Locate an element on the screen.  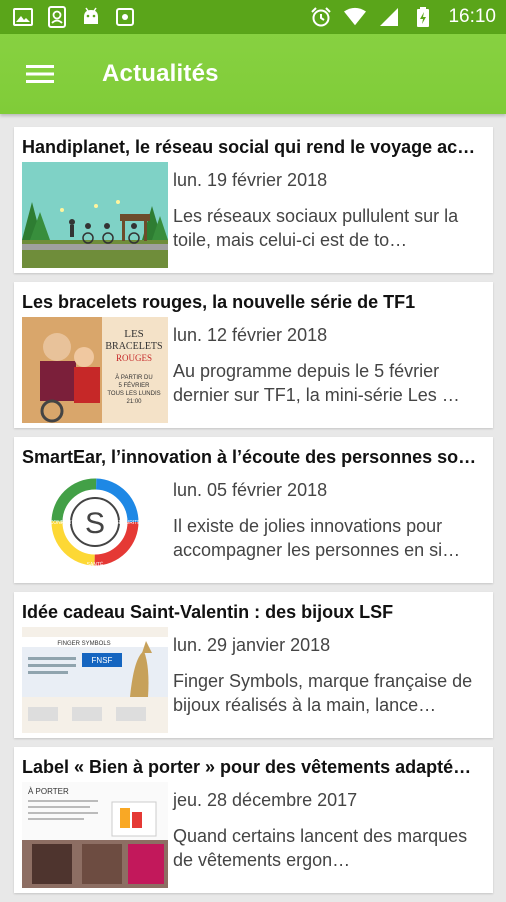
news-date: jeu. 28 décembre 2017 is located at coordinates (265, 800).